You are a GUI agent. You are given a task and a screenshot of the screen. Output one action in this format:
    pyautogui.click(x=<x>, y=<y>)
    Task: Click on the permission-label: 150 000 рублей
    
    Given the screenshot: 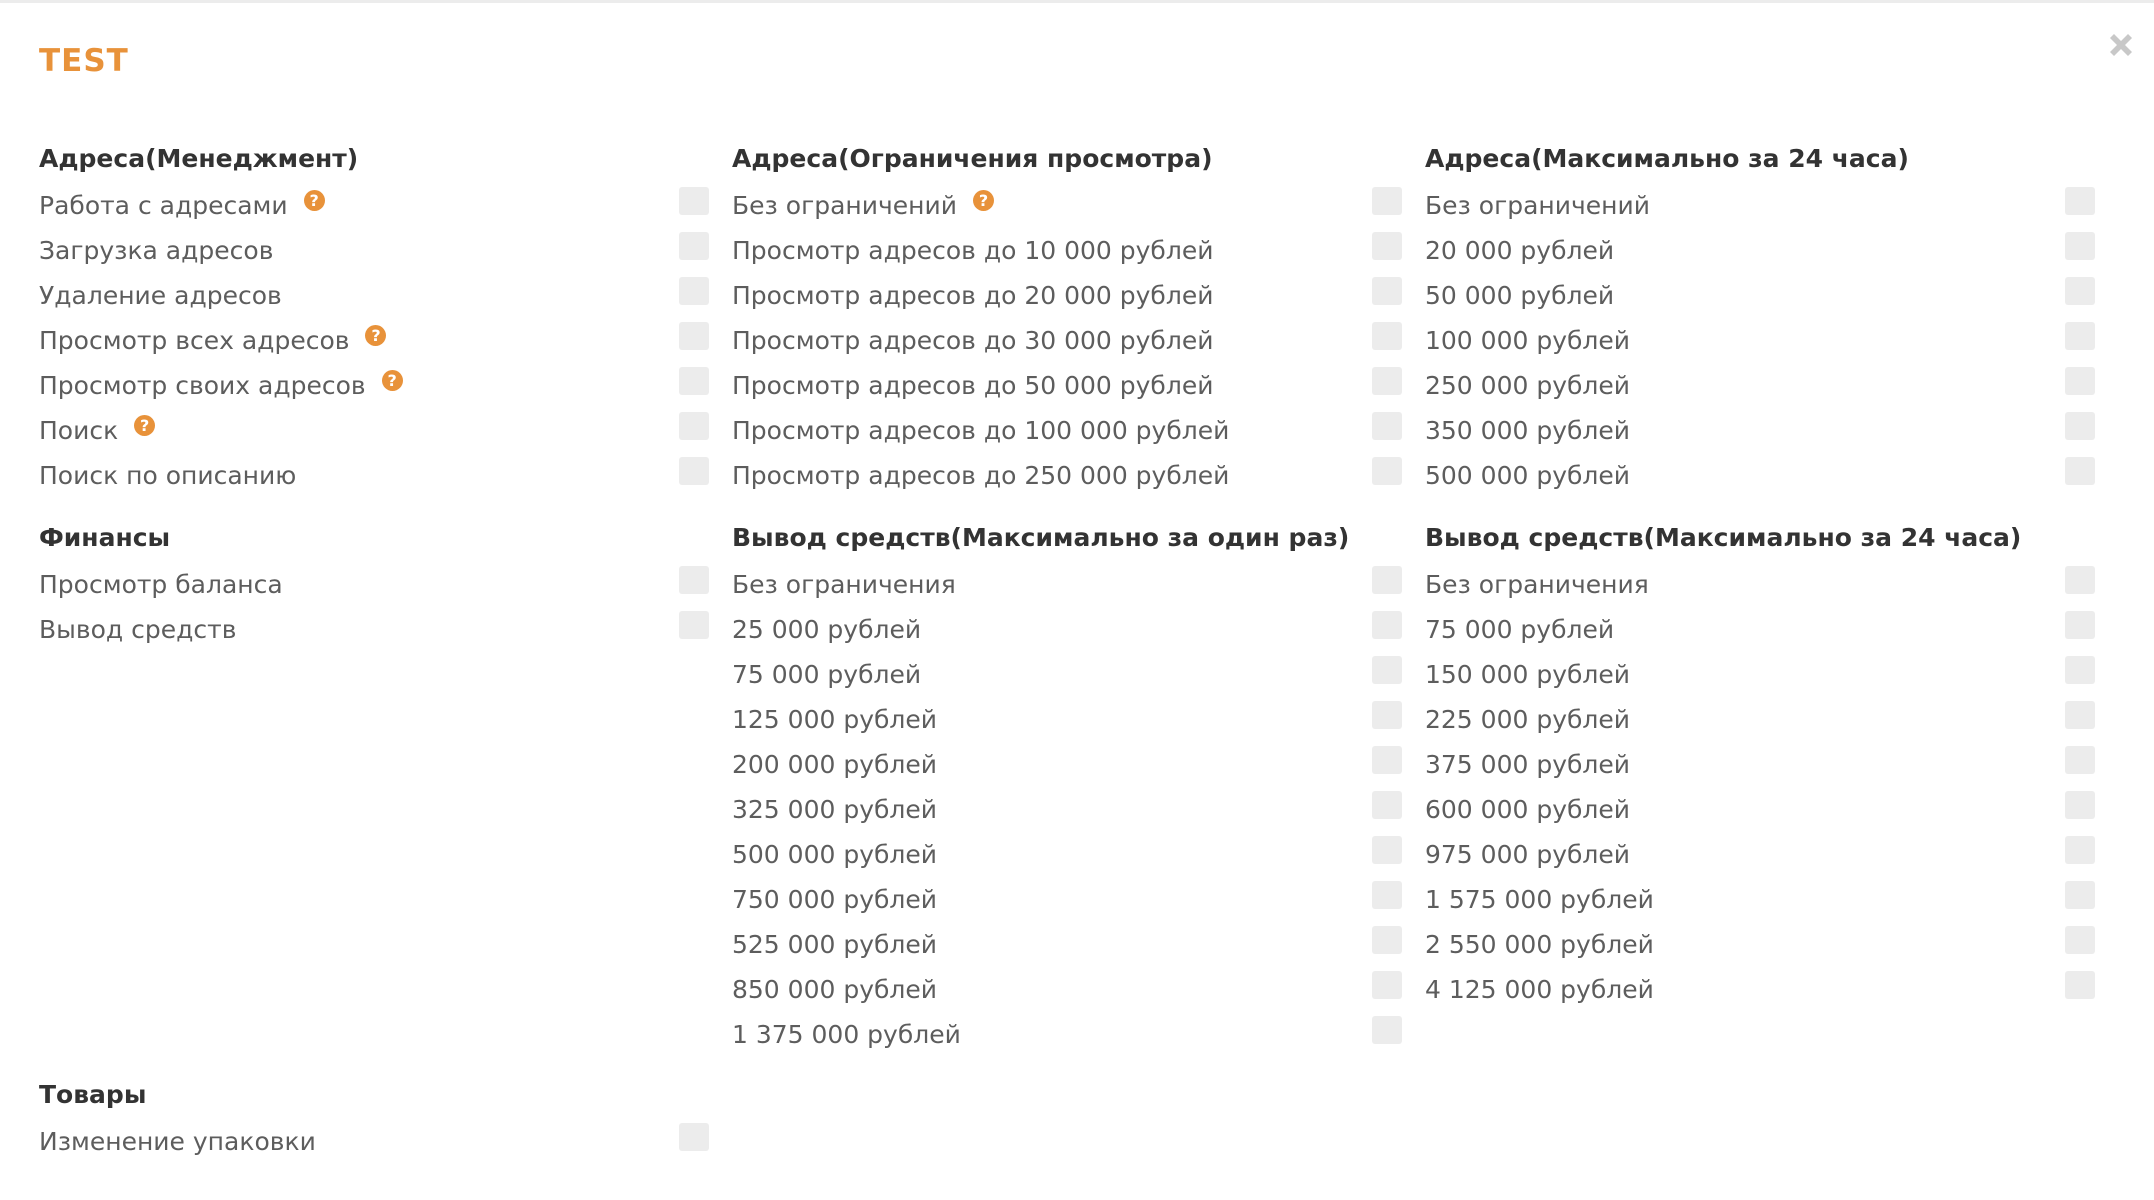 What is the action you would take?
    pyautogui.click(x=1528, y=674)
    